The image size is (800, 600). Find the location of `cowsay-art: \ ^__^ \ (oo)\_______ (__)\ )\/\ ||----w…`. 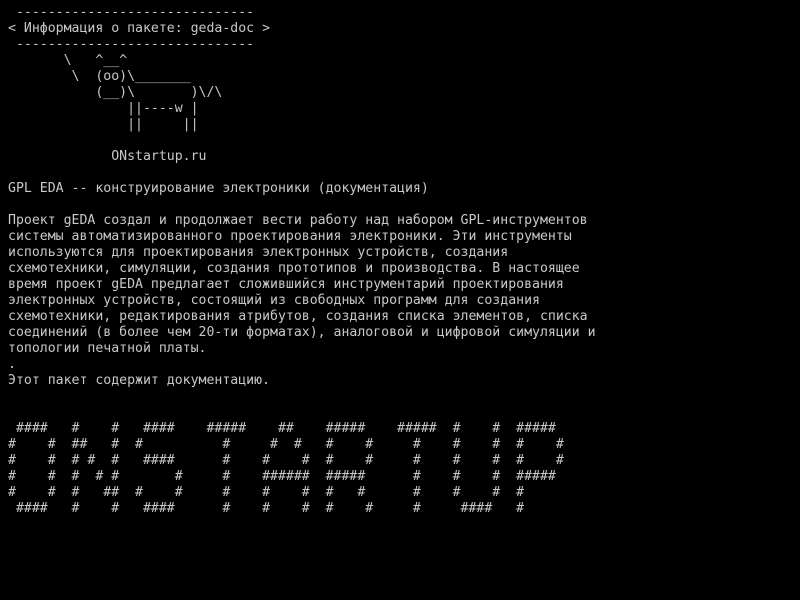

cowsay-art: \ ^__^ \ (oo)\_______ (__)\ )\/\ ||----w… is located at coordinates (404, 93).